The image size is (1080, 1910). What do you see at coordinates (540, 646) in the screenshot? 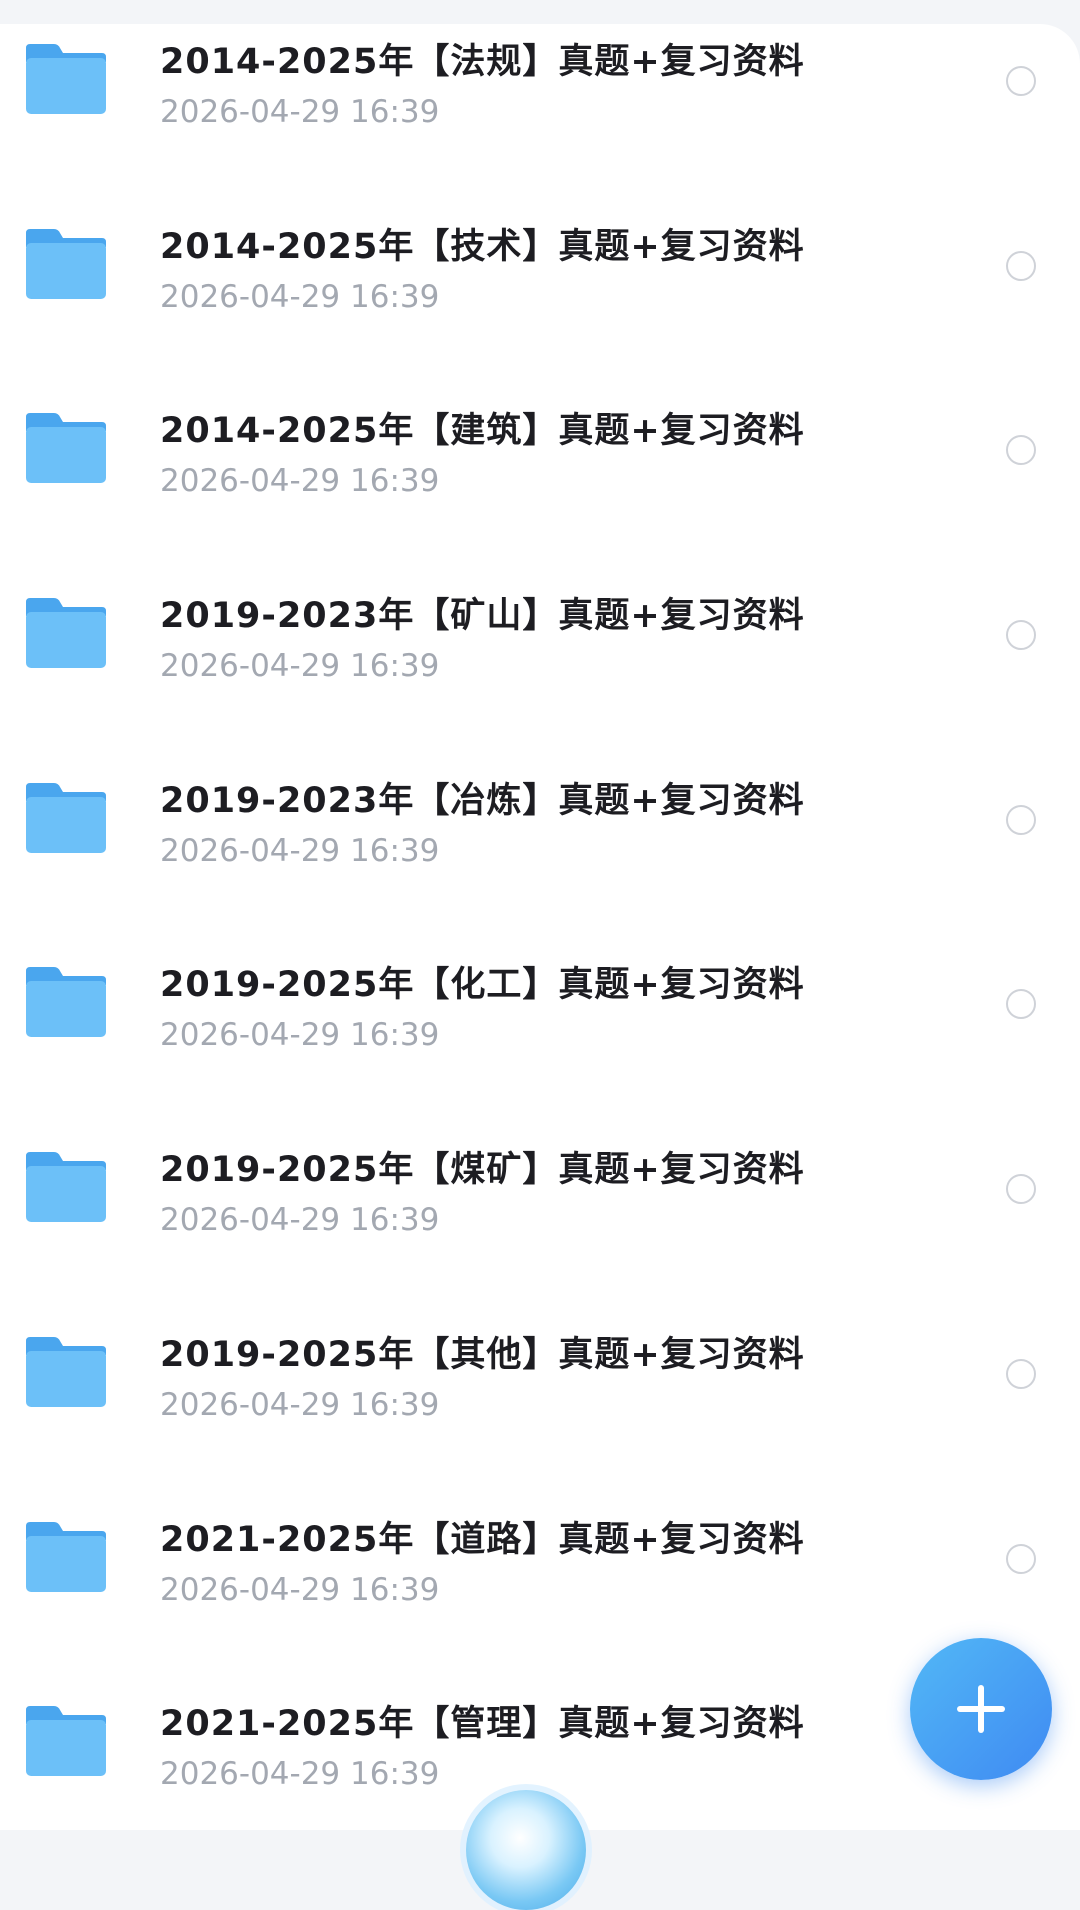
I see `list-item: 2019-2023年【矿山】真题+复习资料 2026-04-29 16:39` at bounding box center [540, 646].